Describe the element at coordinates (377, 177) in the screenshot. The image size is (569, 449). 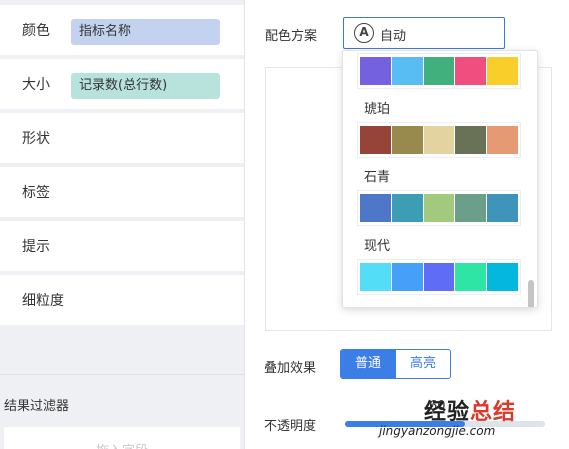
I see `palette-name: 石青` at that location.